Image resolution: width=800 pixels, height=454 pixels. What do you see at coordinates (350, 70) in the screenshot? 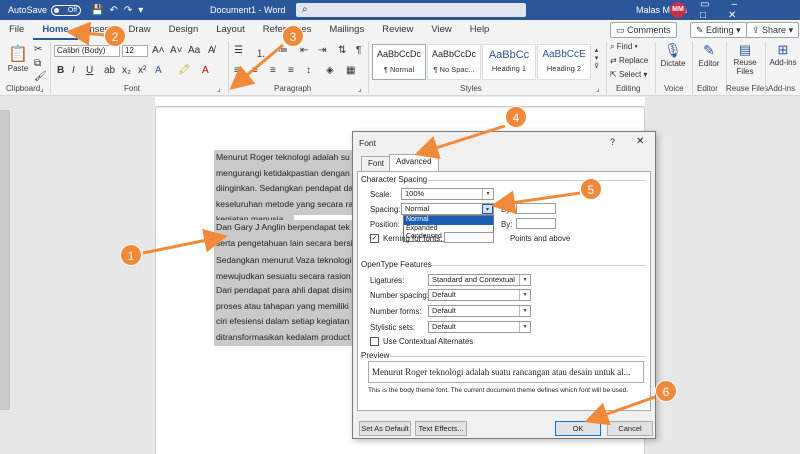
I see `borders-icon: ▦` at bounding box center [350, 70].